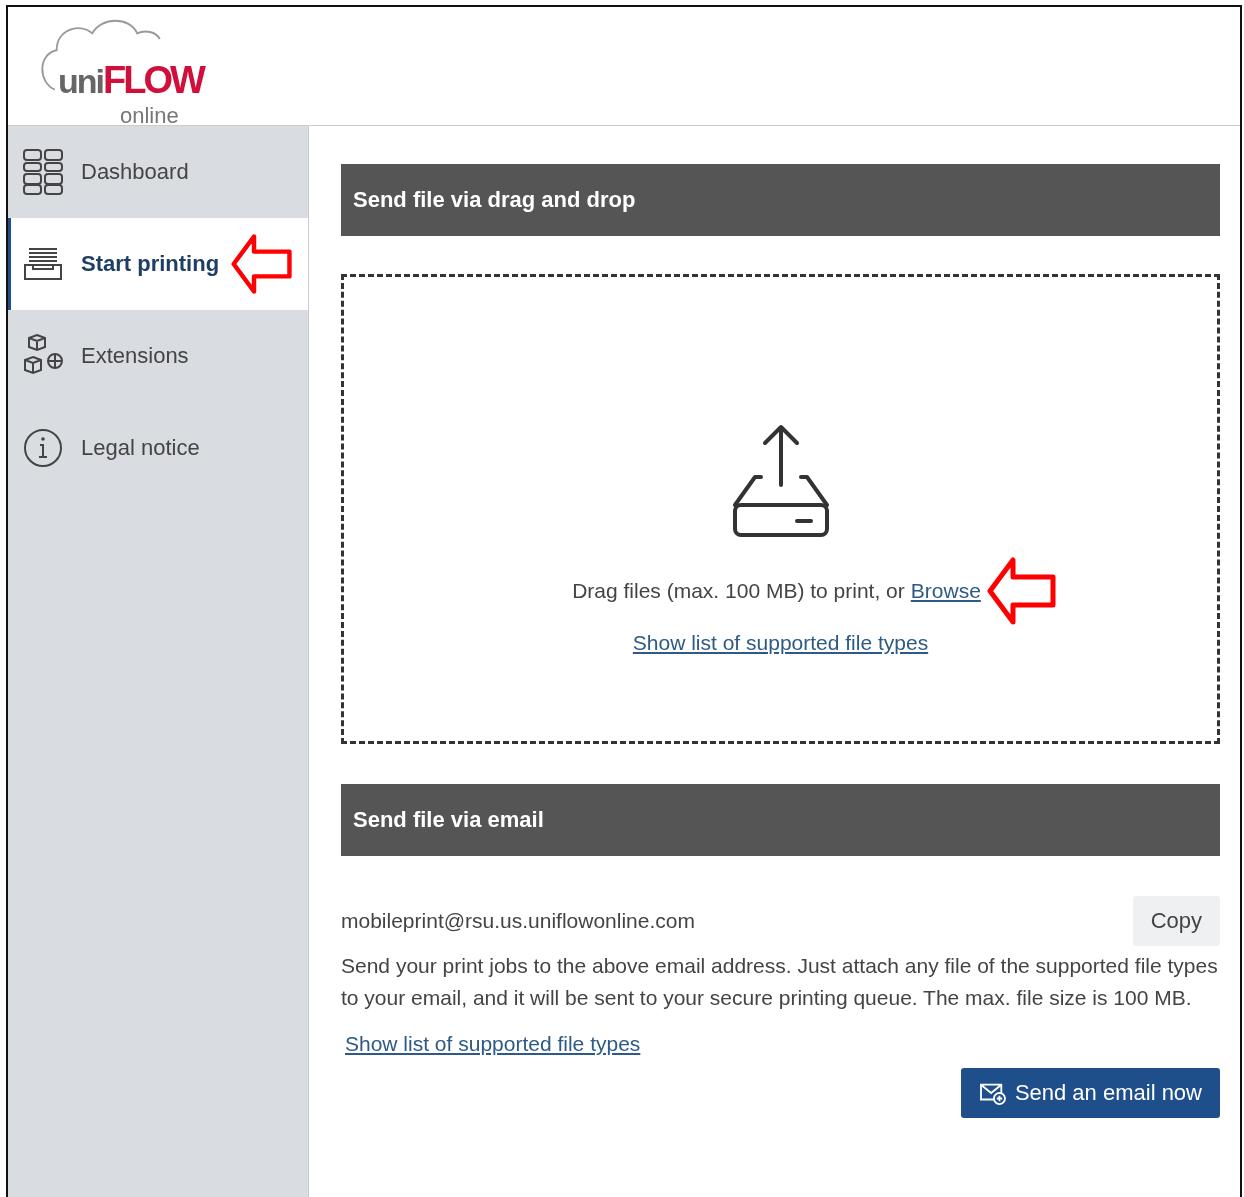  I want to click on info-icon, so click(43, 448).